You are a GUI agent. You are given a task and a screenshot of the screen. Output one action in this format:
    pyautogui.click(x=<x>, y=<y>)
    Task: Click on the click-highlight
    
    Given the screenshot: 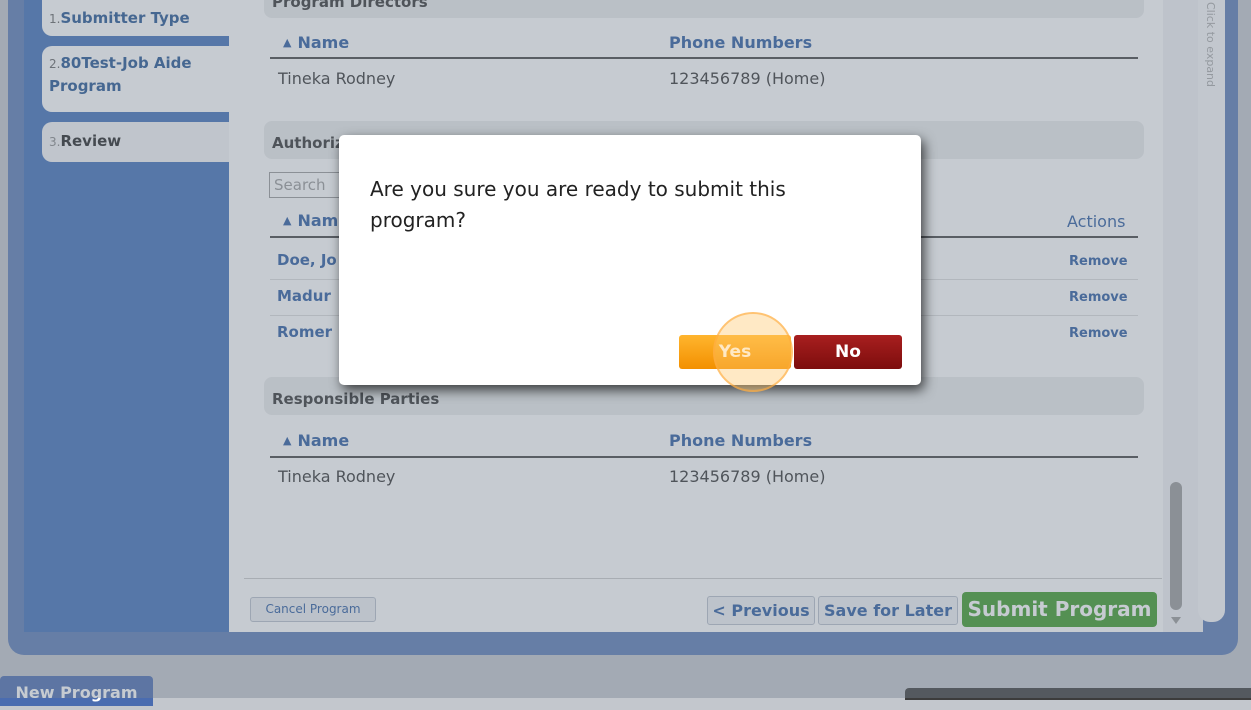 What is the action you would take?
    pyautogui.click(x=753, y=352)
    